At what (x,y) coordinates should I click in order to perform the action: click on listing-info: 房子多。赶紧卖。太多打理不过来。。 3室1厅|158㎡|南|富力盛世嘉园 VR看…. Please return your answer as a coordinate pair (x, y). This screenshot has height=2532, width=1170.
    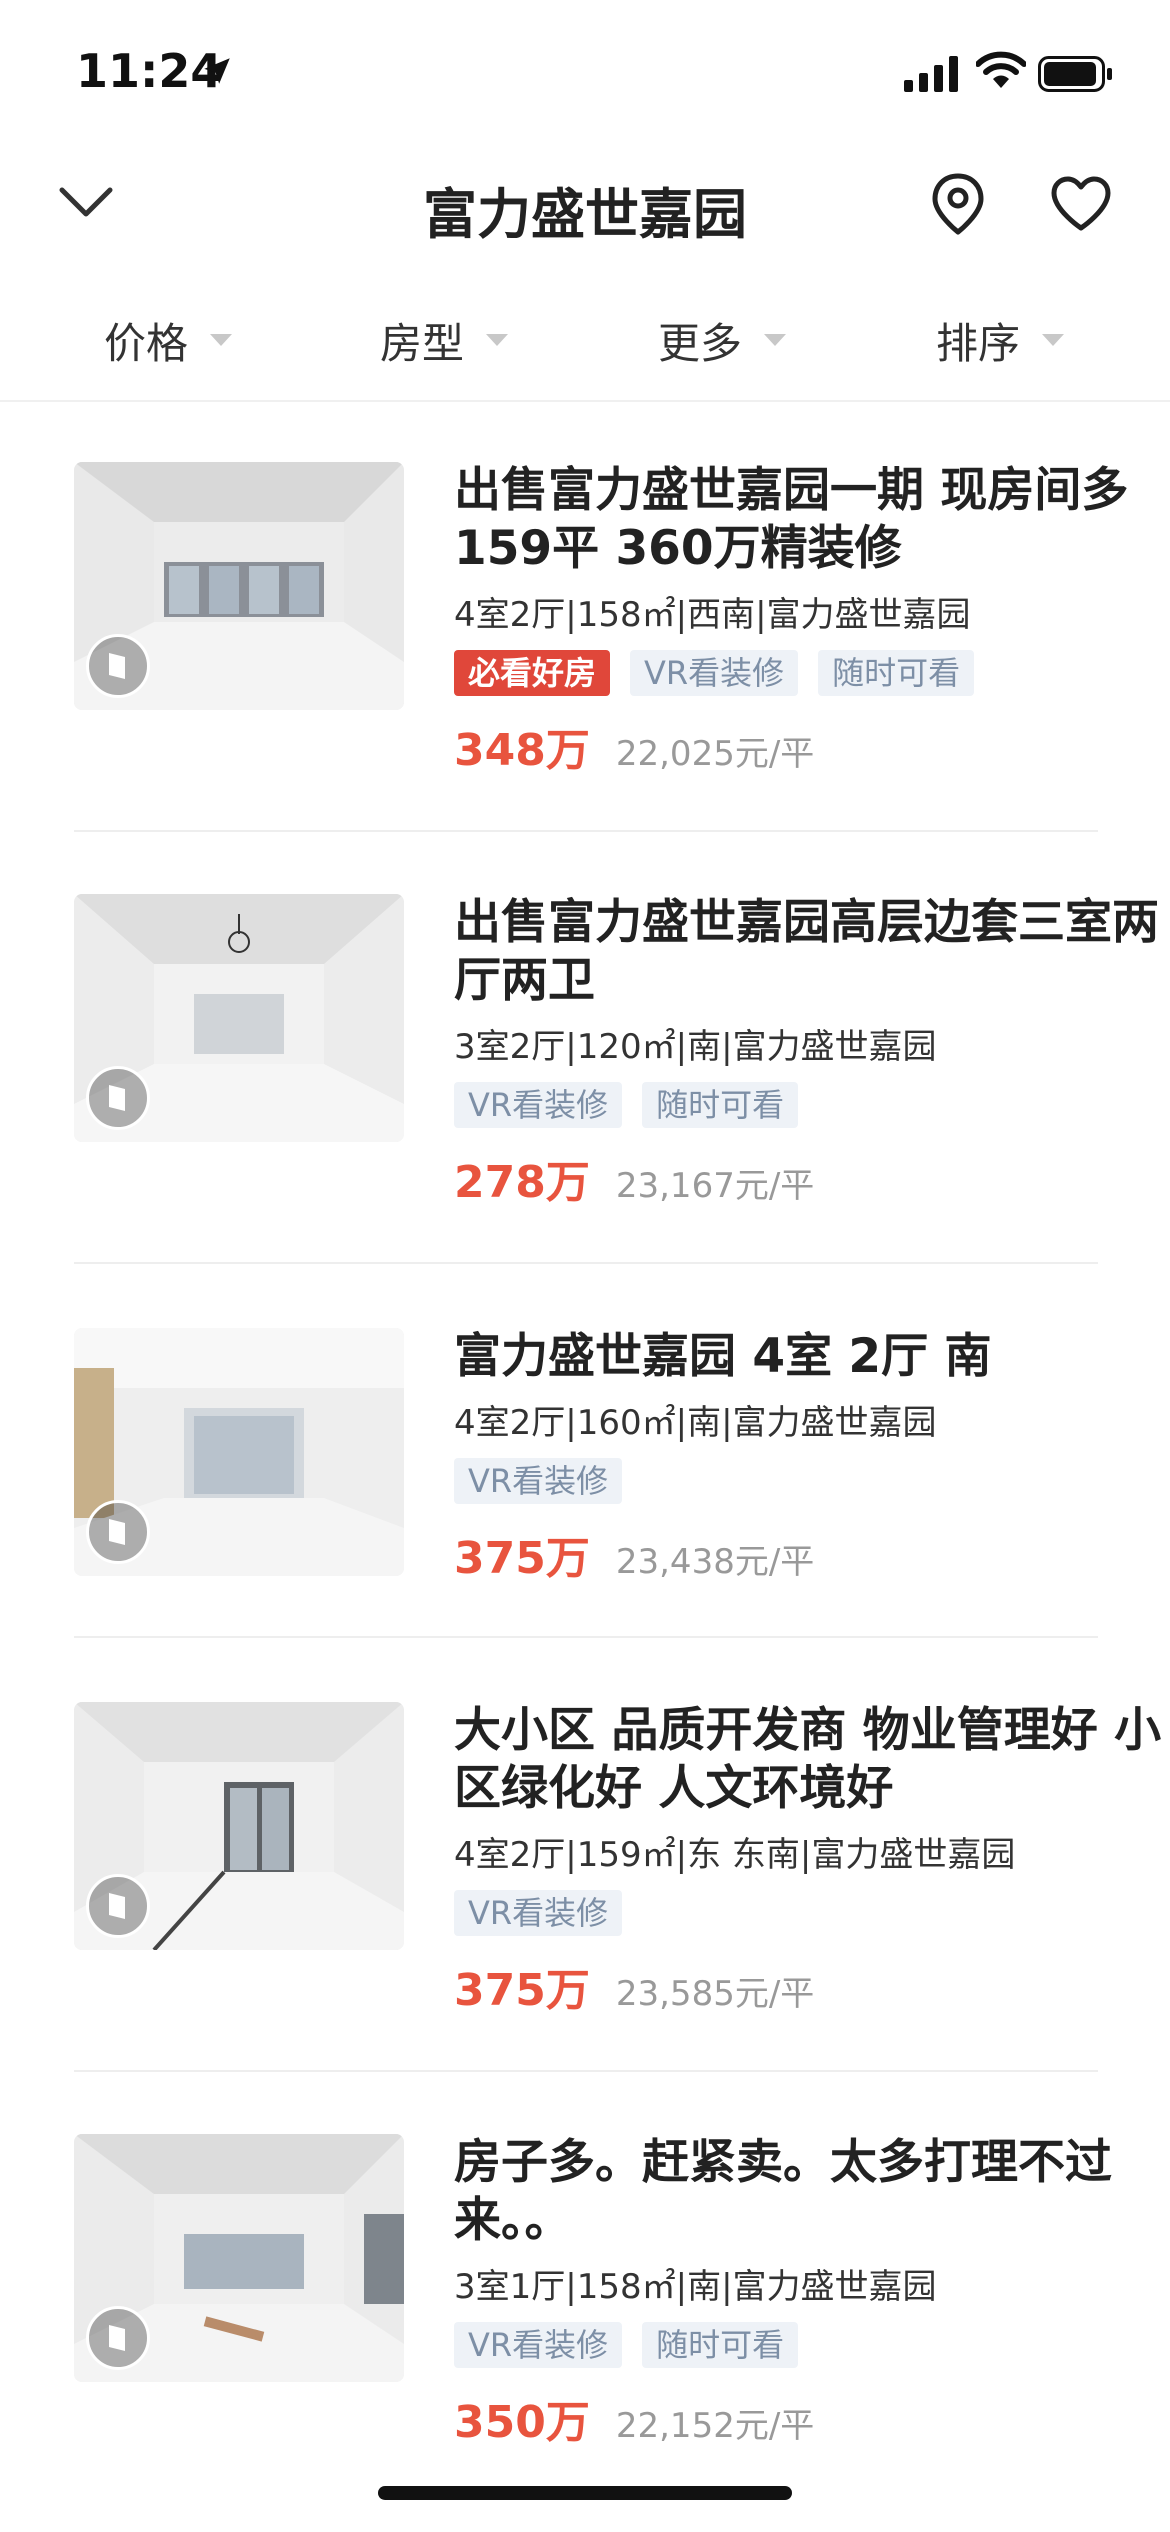
    Looking at the image, I should click on (812, 2292).